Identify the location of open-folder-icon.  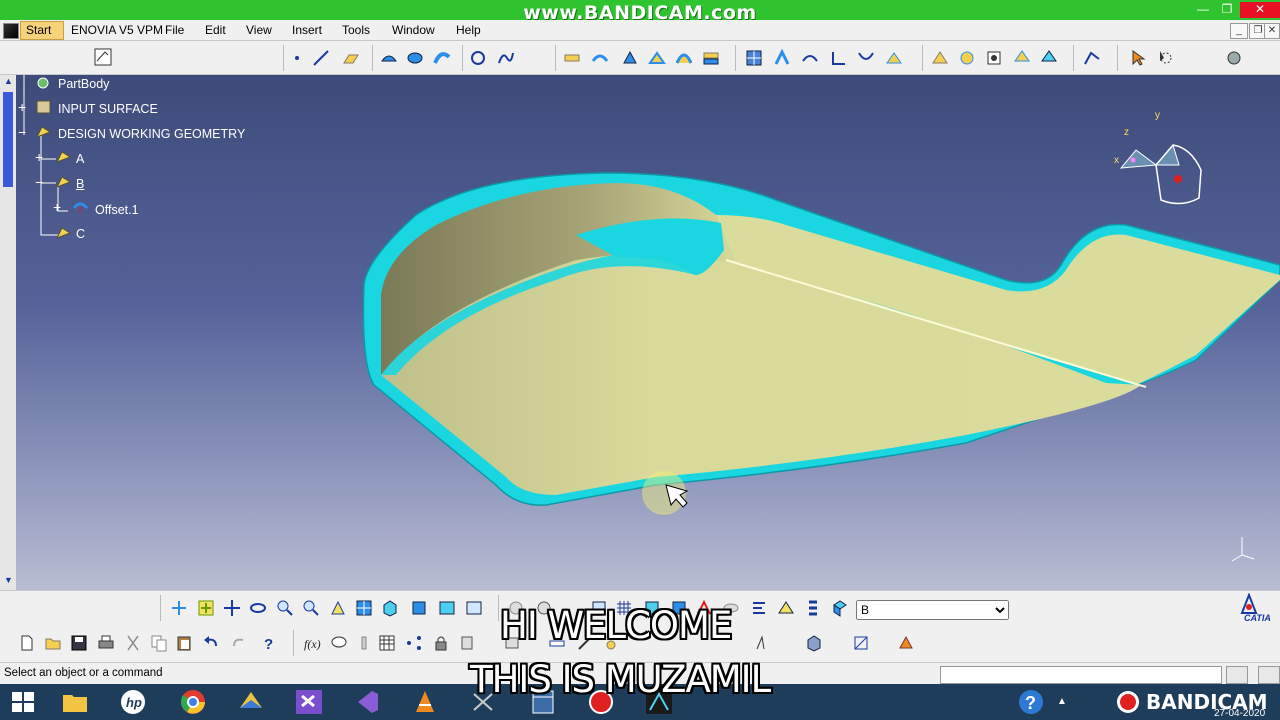
(53, 643).